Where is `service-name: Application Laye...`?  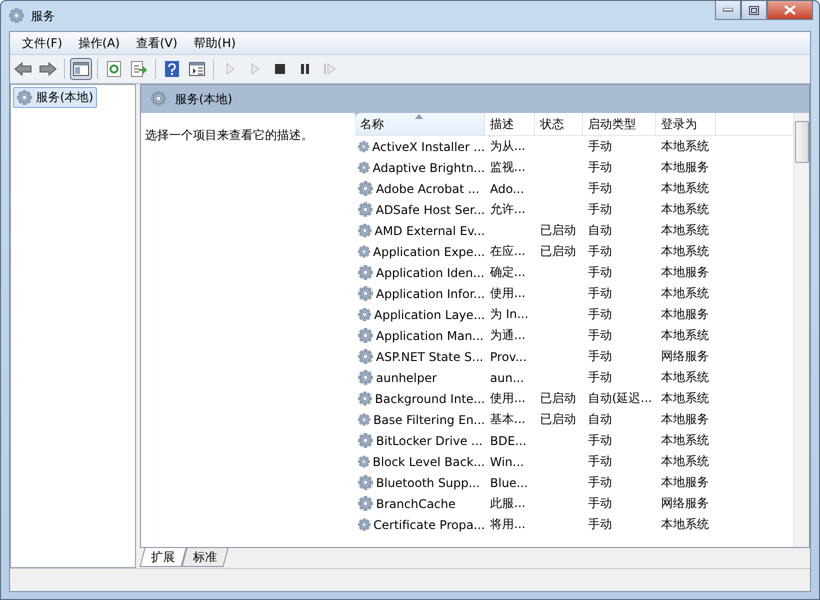
service-name: Application Laye... is located at coordinates (420, 314).